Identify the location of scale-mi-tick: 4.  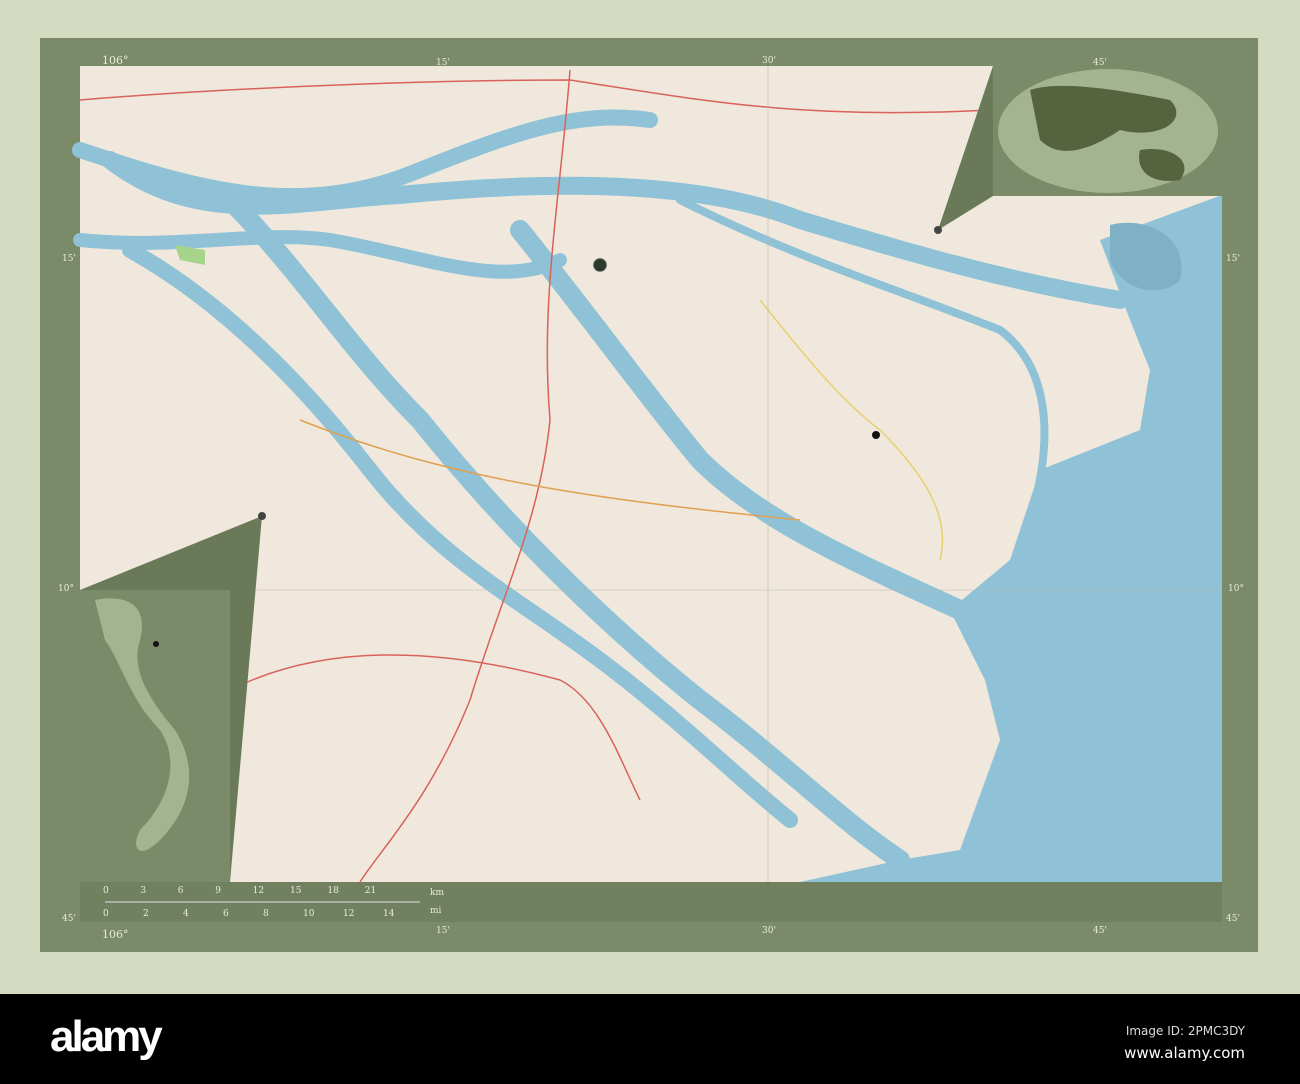
(186, 914).